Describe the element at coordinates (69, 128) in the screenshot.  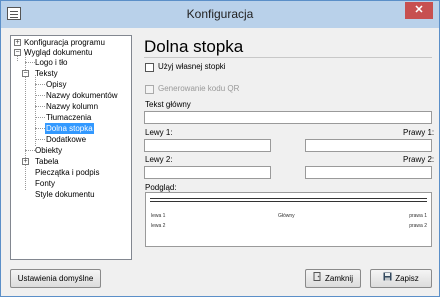
I see `tree-item-dolna-stopka: Dolna stopka` at that location.